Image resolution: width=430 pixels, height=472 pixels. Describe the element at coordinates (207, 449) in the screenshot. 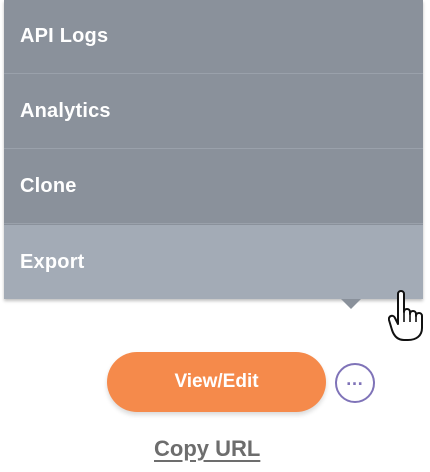

I see `copy-url-link: Copy URL` at that location.